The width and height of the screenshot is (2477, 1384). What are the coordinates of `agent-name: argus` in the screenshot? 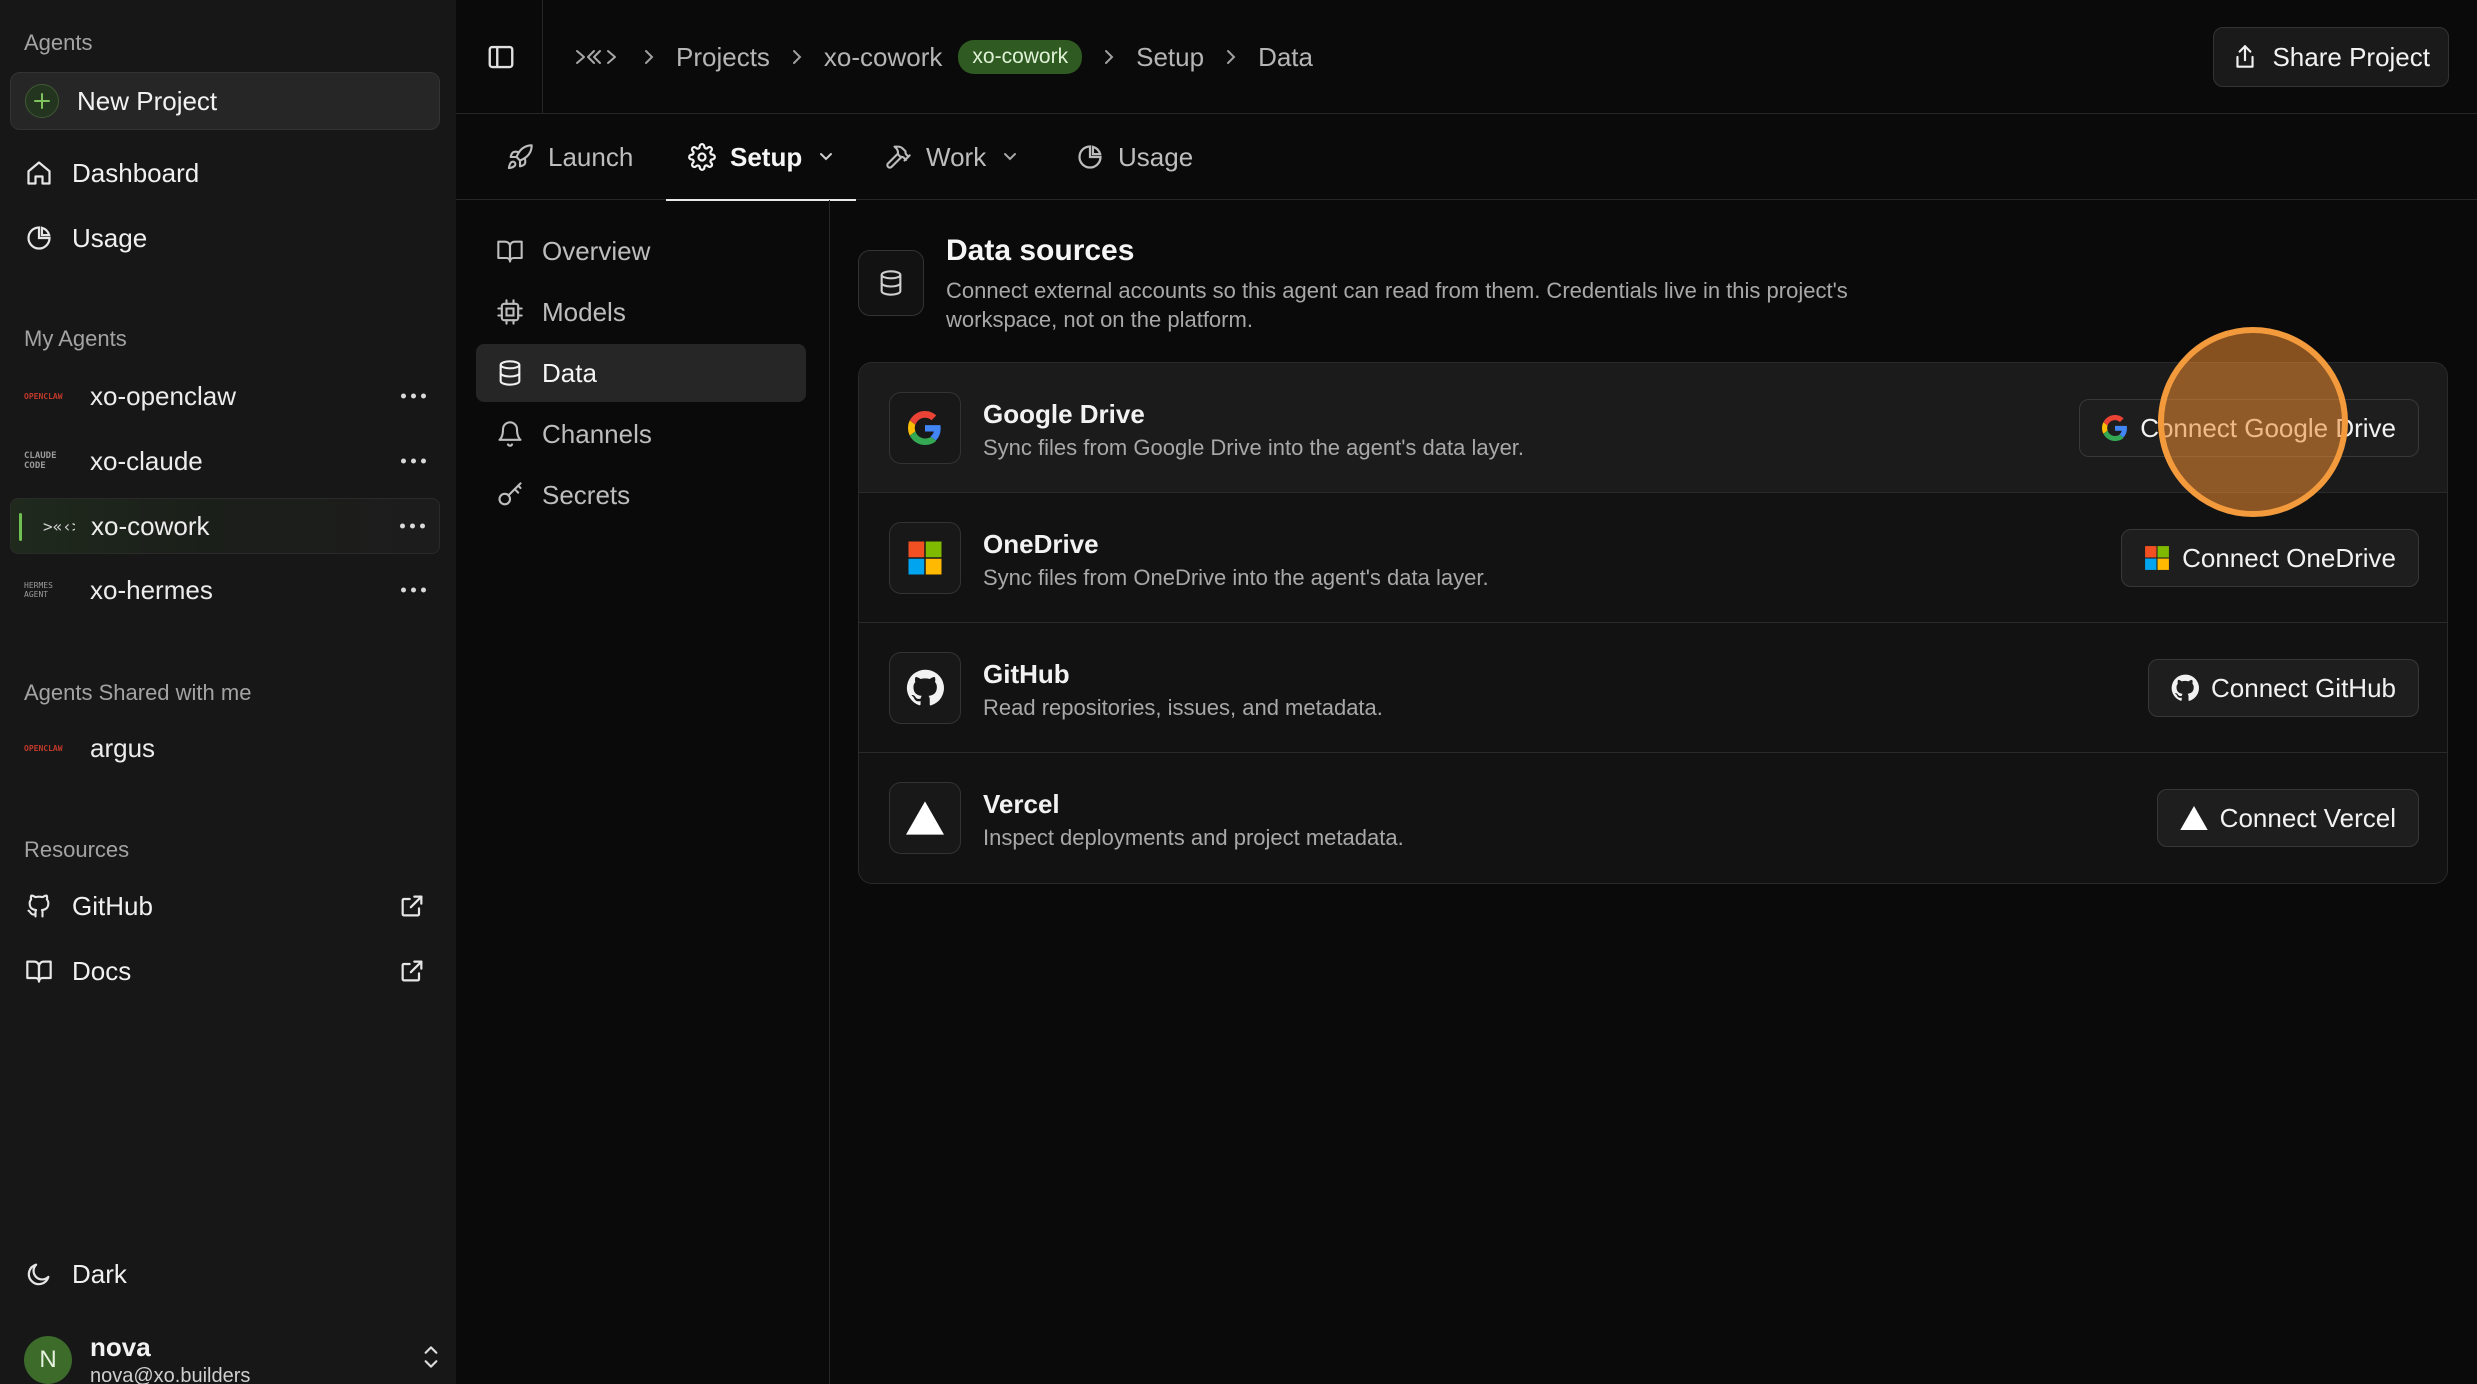 It's located at (123, 747).